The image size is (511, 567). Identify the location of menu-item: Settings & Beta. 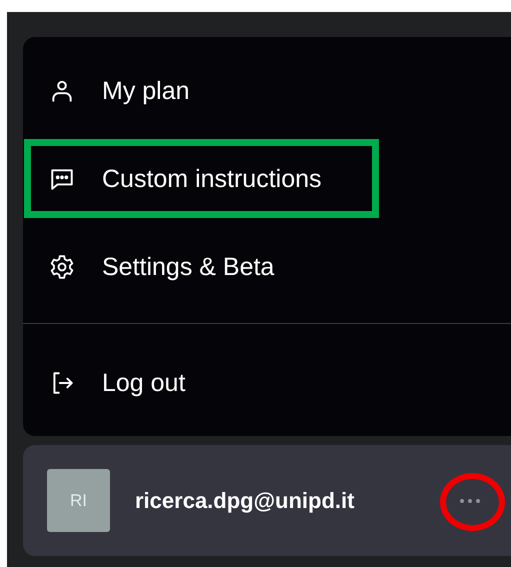
(267, 267).